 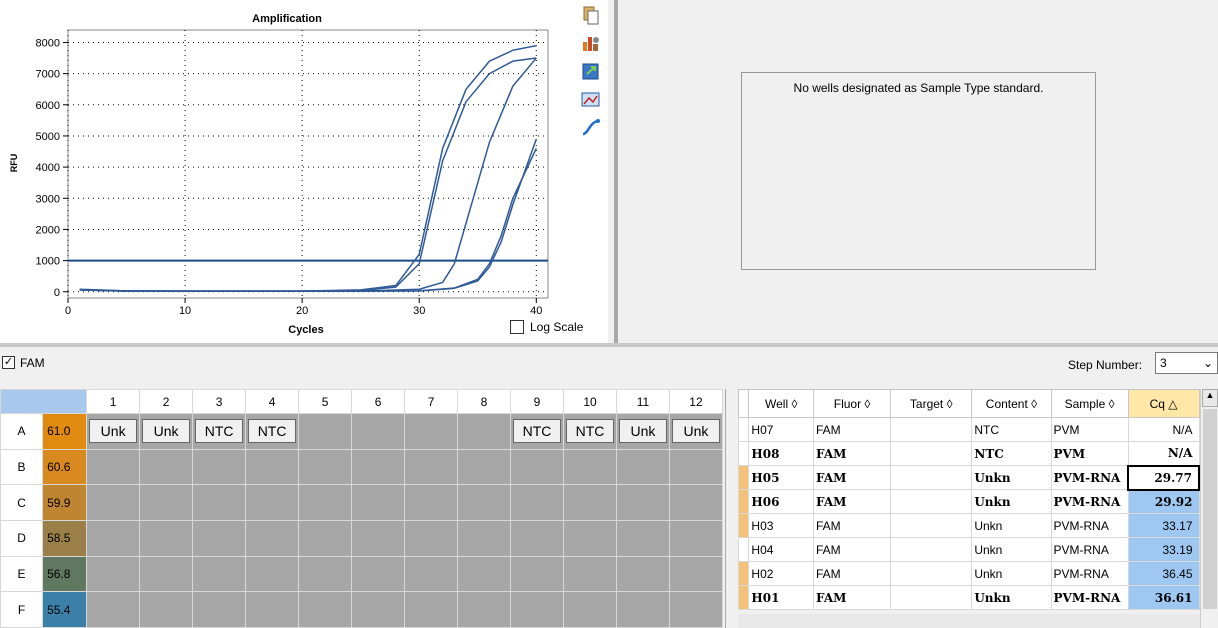 What do you see at coordinates (1011, 429) in the screenshot?
I see `cell-content: NTC` at bounding box center [1011, 429].